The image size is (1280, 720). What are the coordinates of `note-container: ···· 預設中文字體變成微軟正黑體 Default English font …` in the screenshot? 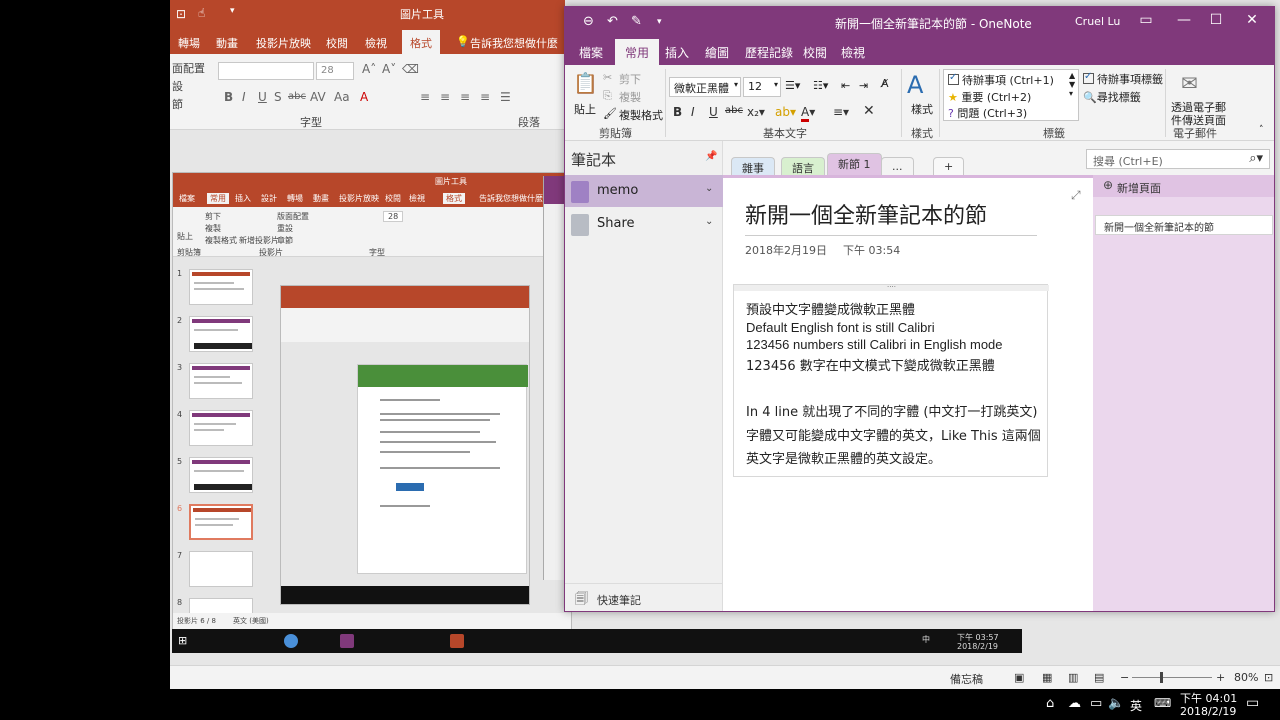 It's located at (891, 380).